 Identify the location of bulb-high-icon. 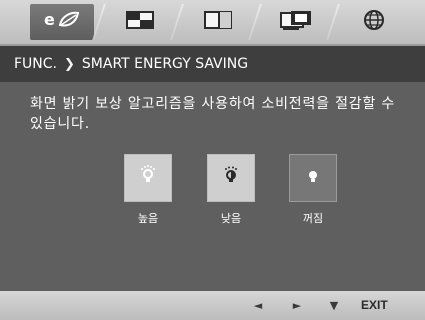
(148, 178).